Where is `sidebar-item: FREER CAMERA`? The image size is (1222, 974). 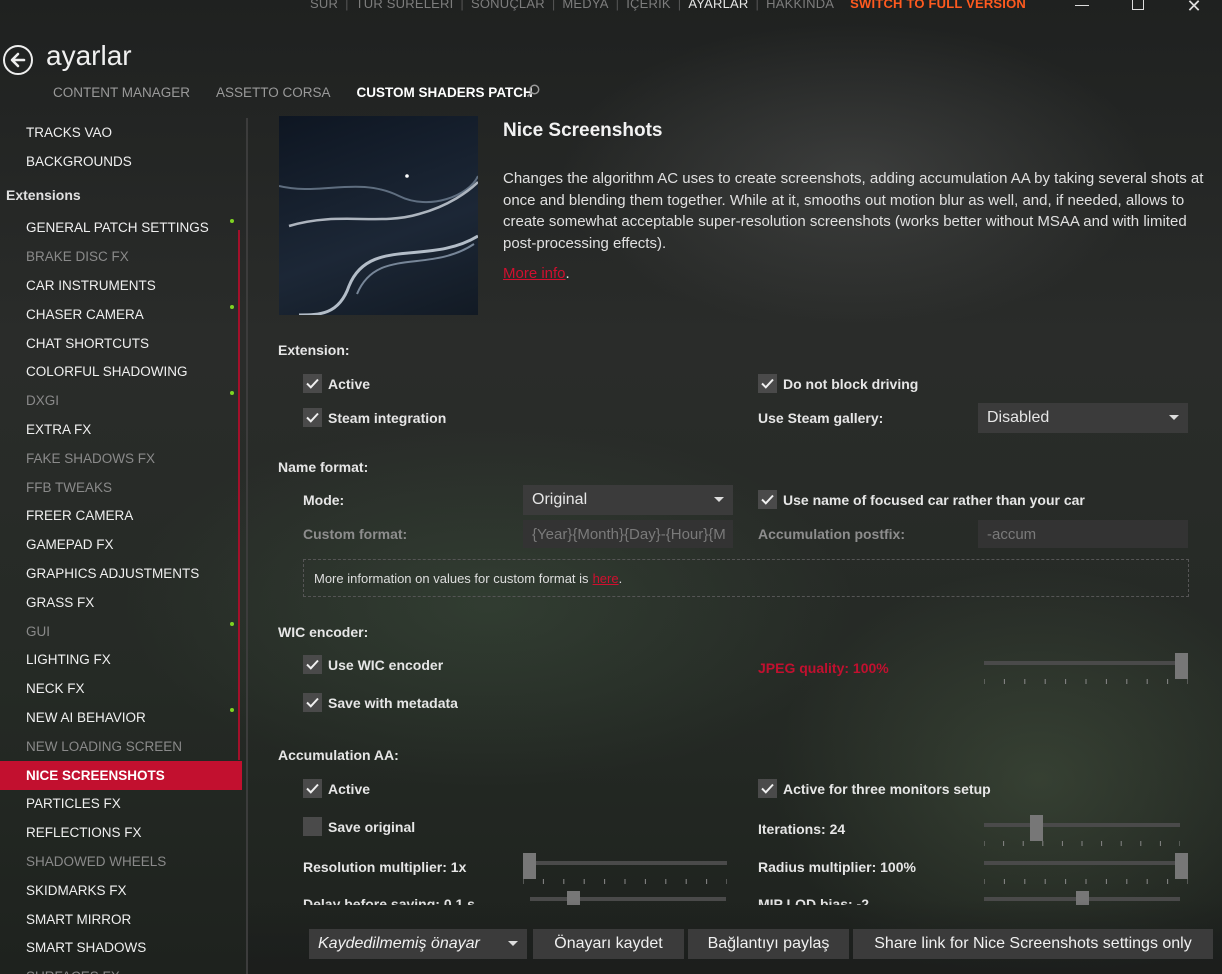 sidebar-item: FREER CAMERA is located at coordinates (121, 516).